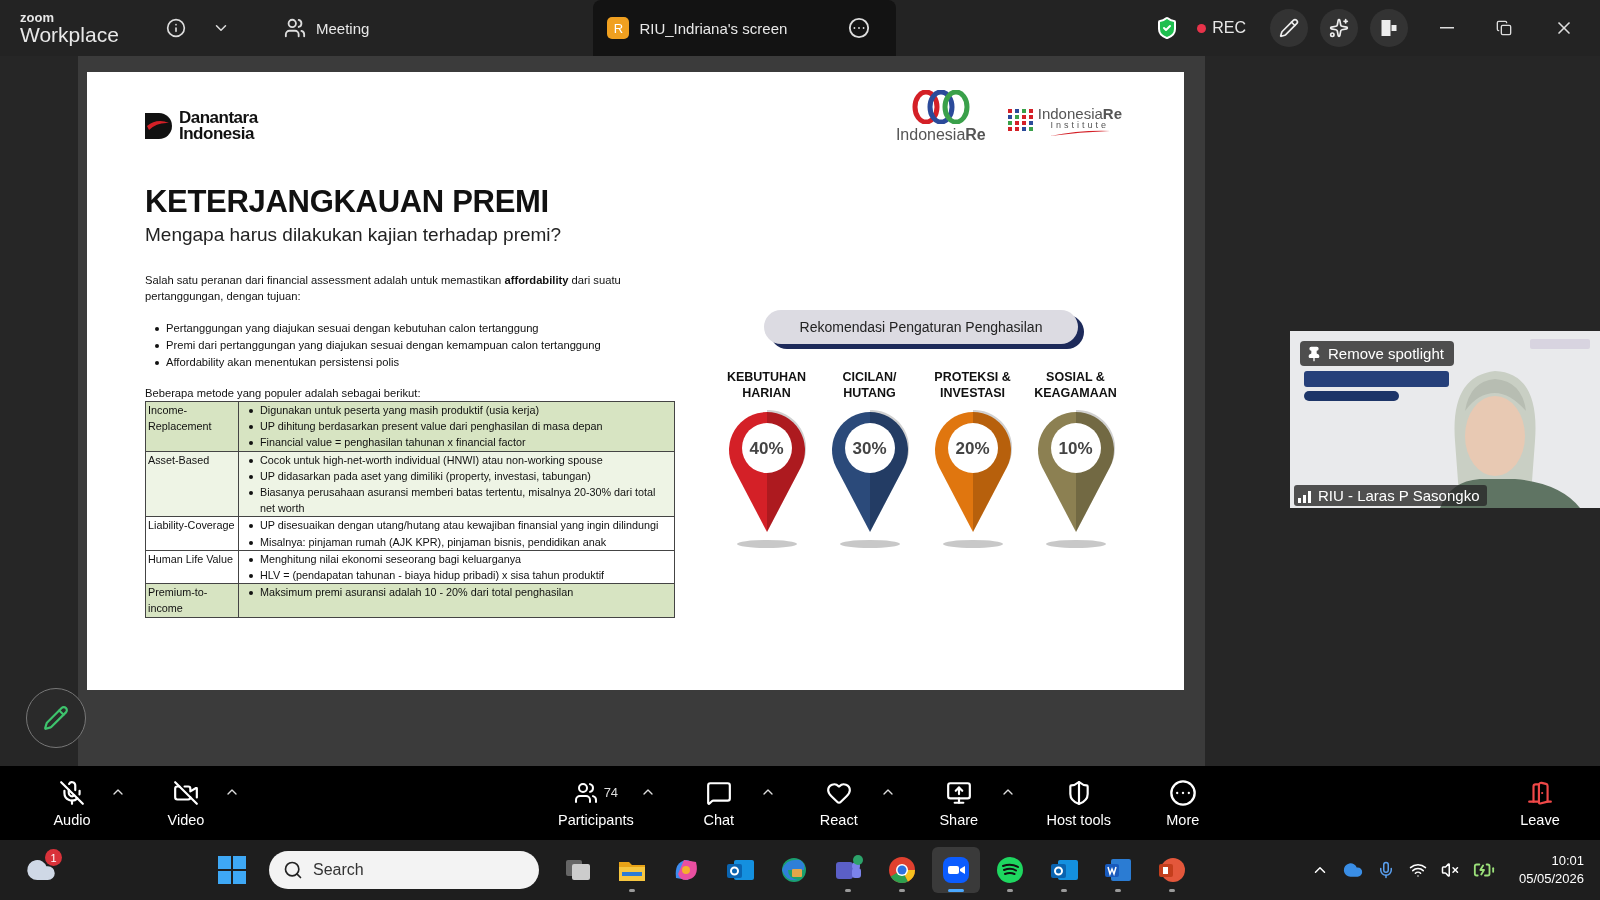 Image resolution: width=1600 pixels, height=900 pixels. What do you see at coordinates (431, 460) in the screenshot?
I see `method-point: Cocok untuk high-net-worth individual (HNWI) atau non-working spouse` at bounding box center [431, 460].